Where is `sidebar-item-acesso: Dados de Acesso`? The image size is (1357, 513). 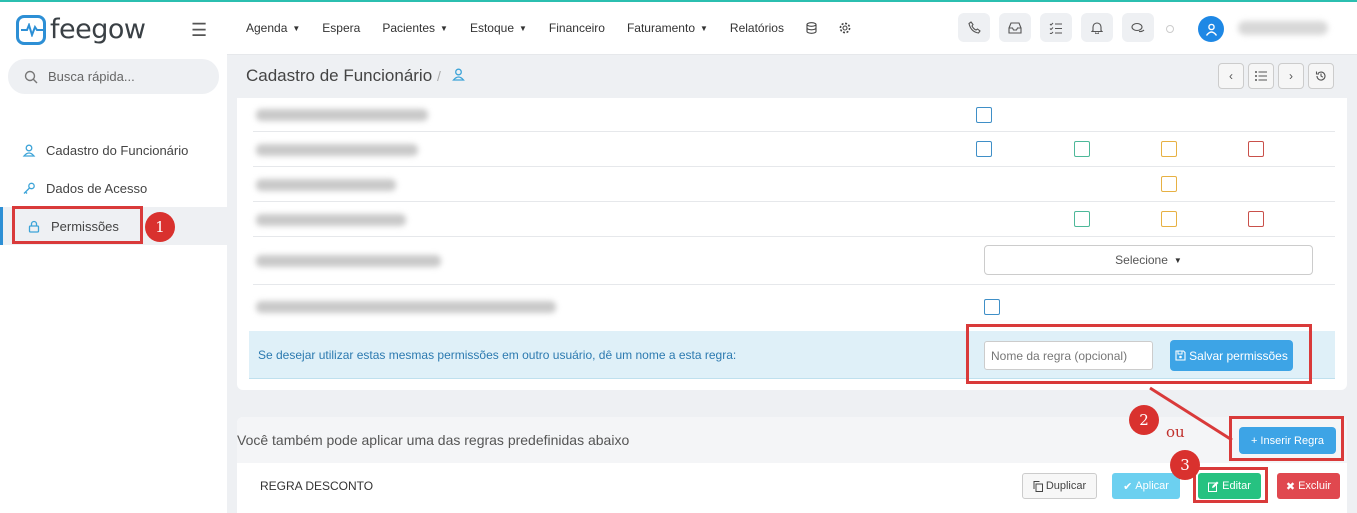 sidebar-item-acesso: Dados de Acesso is located at coordinates (113, 188).